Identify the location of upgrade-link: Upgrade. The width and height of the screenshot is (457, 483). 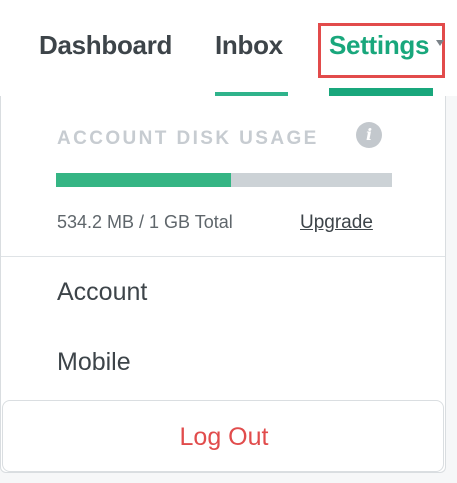
(336, 223).